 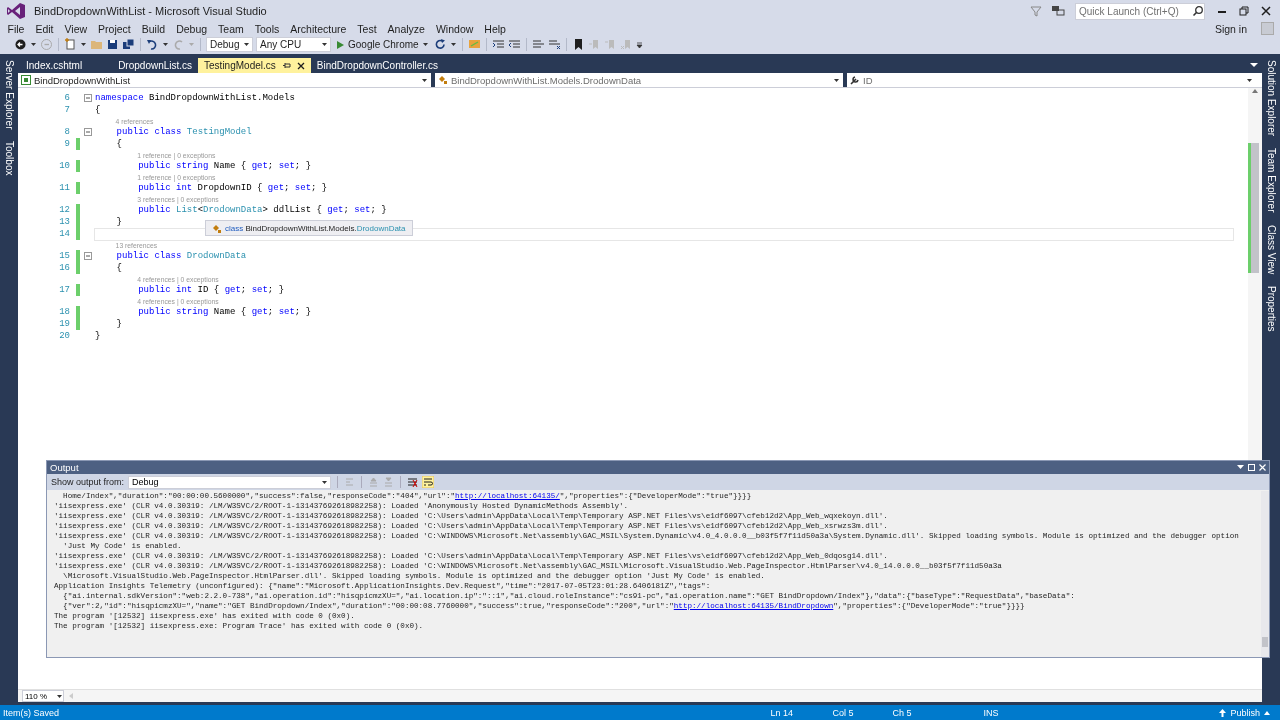 I want to click on menu-item: View, so click(x=76, y=28).